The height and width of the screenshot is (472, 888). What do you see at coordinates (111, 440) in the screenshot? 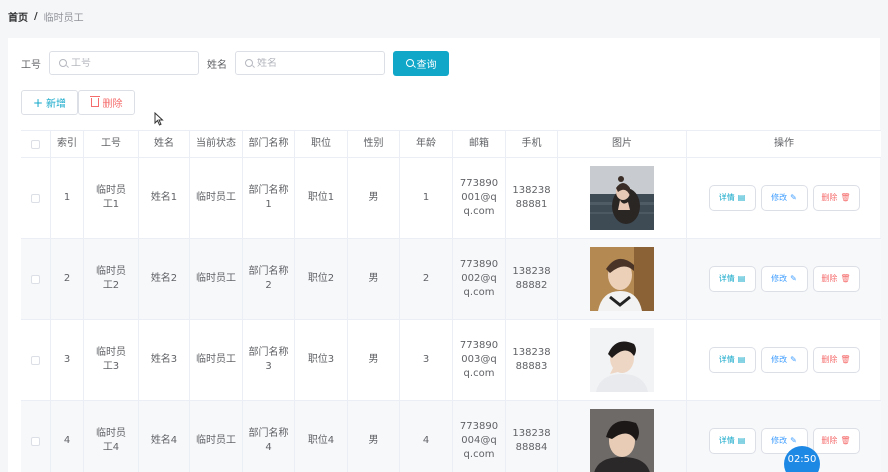
I see `cell-id: 临时员工4` at bounding box center [111, 440].